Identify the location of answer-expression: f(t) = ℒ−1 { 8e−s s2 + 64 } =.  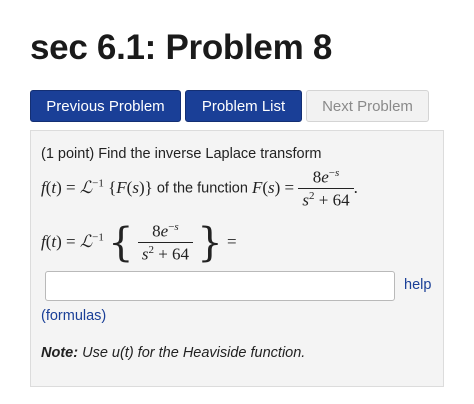
(139, 242).